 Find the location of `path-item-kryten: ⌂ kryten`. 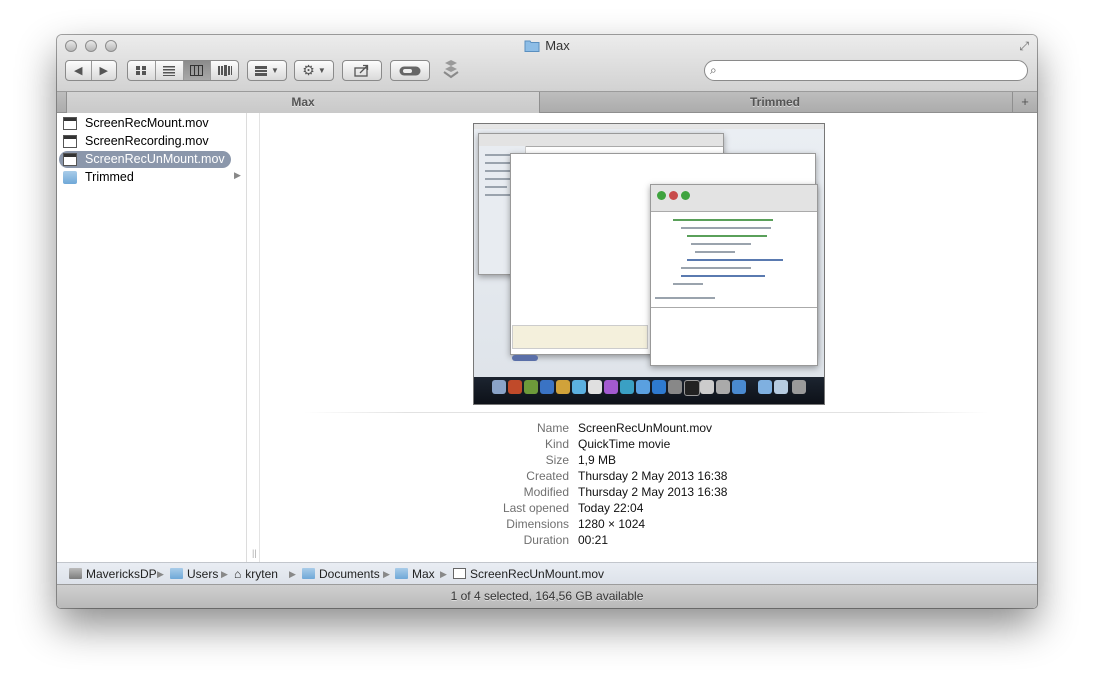

path-item-kryten: ⌂ kryten is located at coordinates (256, 574).